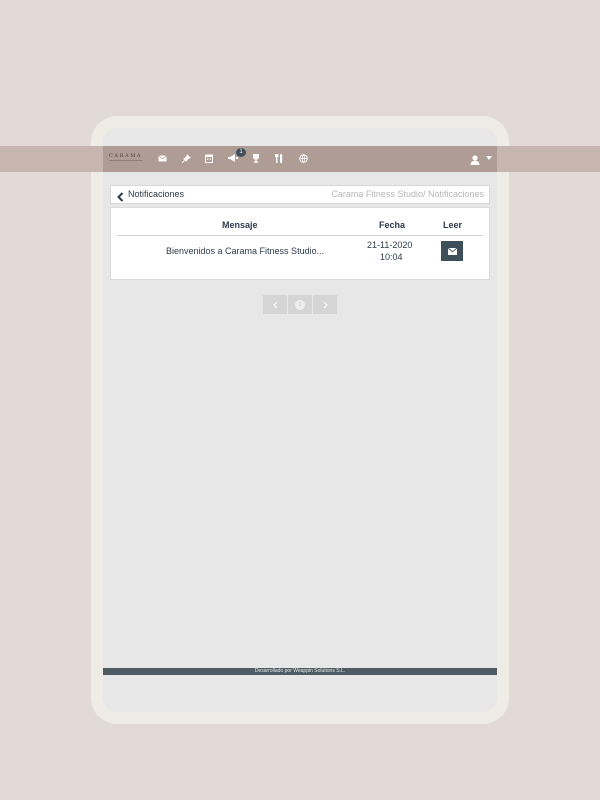 The image size is (600, 800). What do you see at coordinates (407, 194) in the screenshot?
I see `breadcrumb-path: Carama Fitness Studio/ Notificaciones` at bounding box center [407, 194].